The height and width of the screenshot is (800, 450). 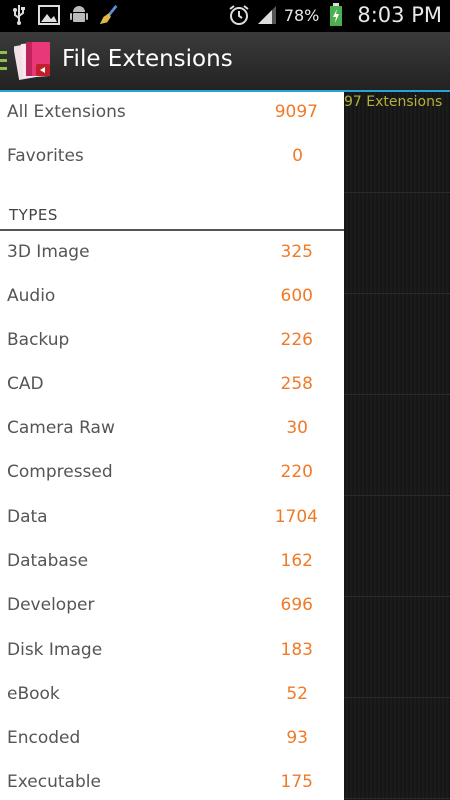 What do you see at coordinates (172, 114) in the screenshot?
I see `drawer-item-all-extensions: All Extensions 9097` at bounding box center [172, 114].